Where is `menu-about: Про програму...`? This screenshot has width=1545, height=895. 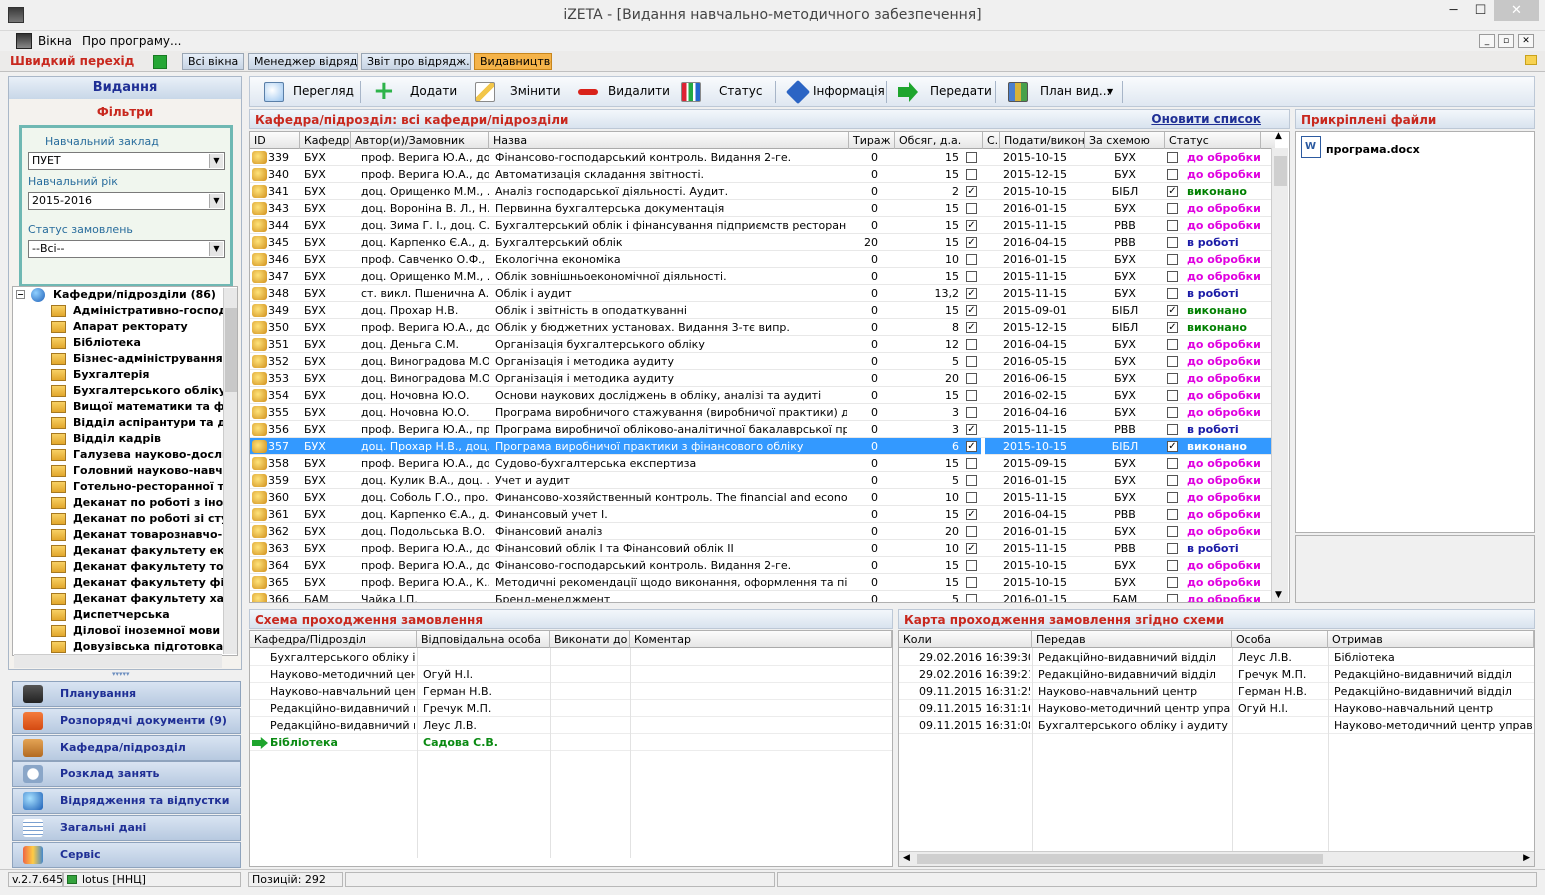
menu-about: Про програму... is located at coordinates (131, 41).